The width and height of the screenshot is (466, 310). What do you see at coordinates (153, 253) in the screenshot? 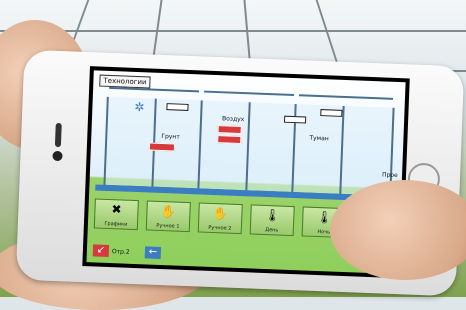
I see `prev-arrow-button: ←` at bounding box center [153, 253].